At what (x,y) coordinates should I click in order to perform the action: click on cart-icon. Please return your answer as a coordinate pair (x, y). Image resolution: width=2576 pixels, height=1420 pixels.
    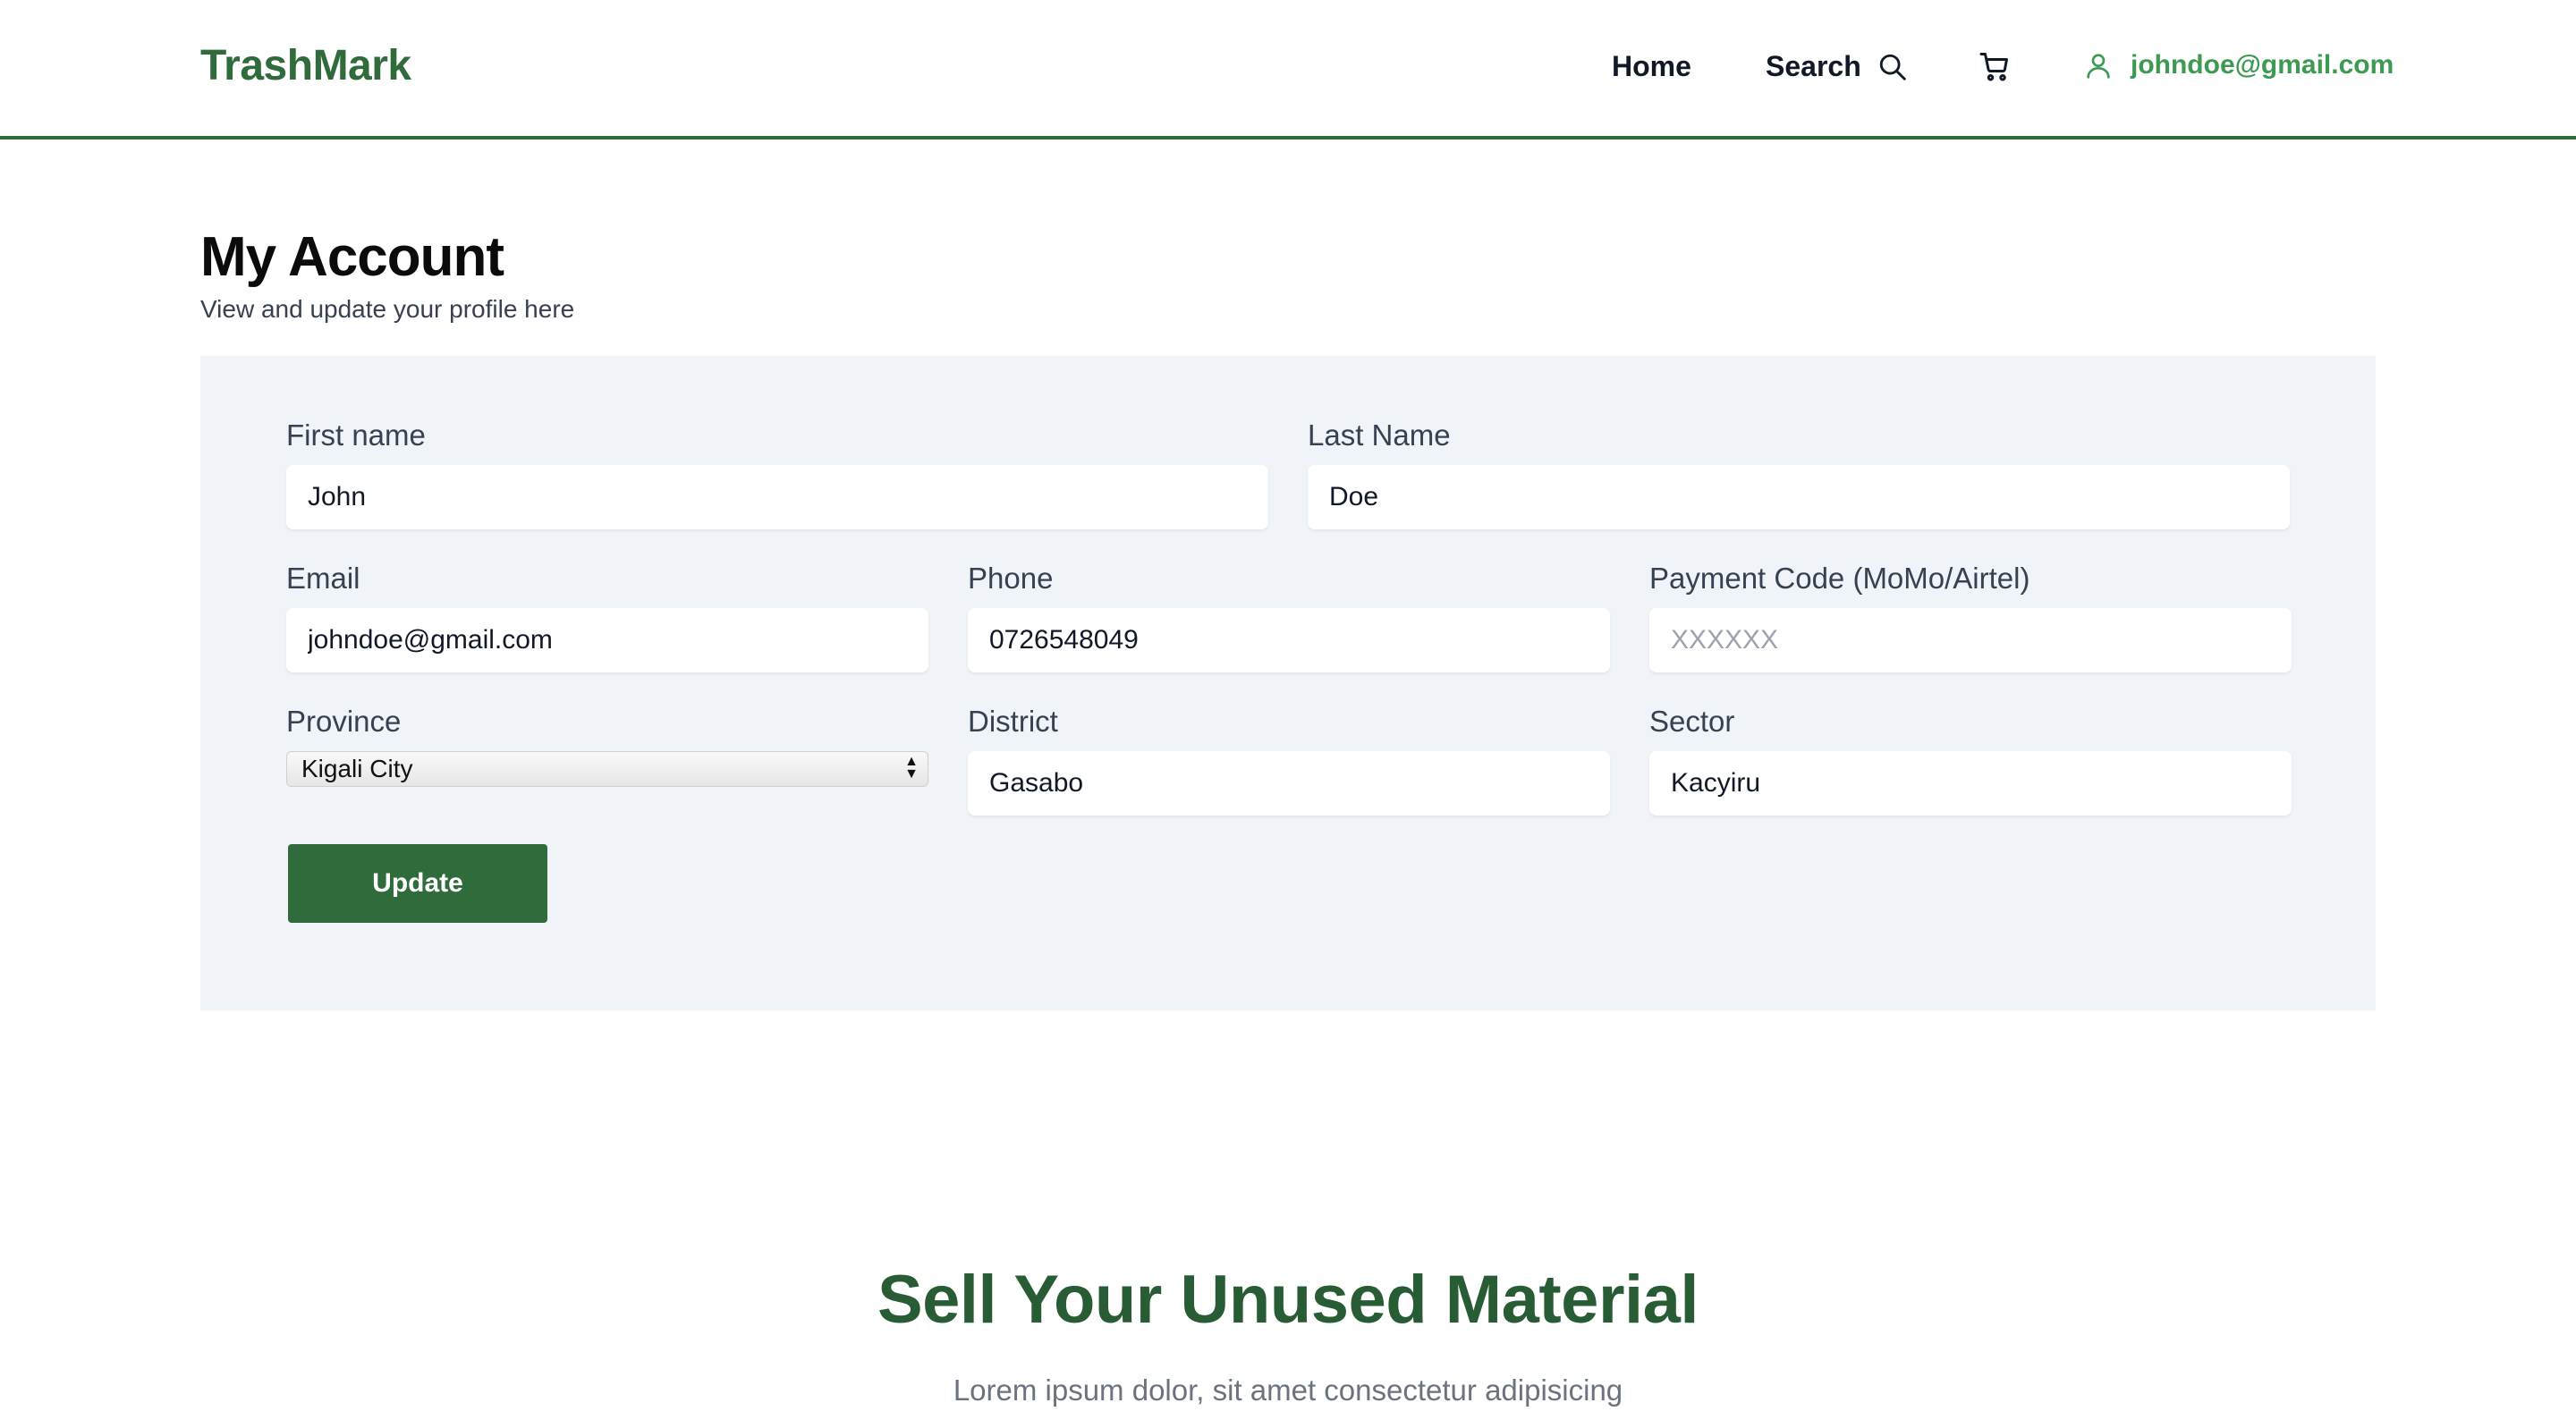
    Looking at the image, I should click on (1993, 67).